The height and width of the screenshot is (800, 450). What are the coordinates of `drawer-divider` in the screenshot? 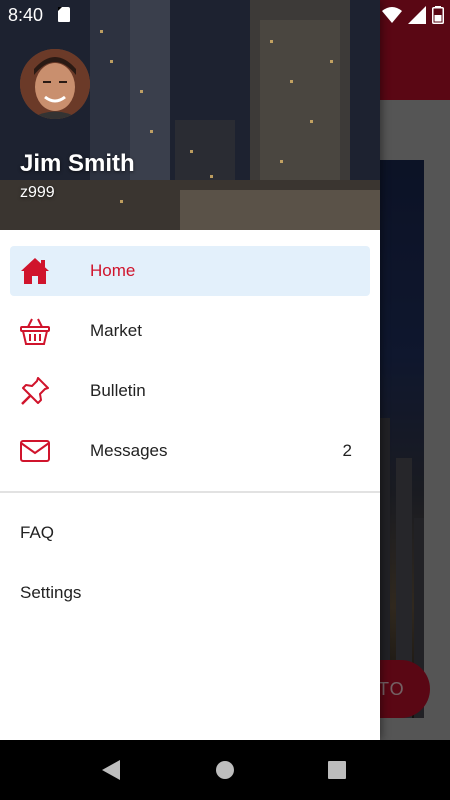 It's located at (190, 492).